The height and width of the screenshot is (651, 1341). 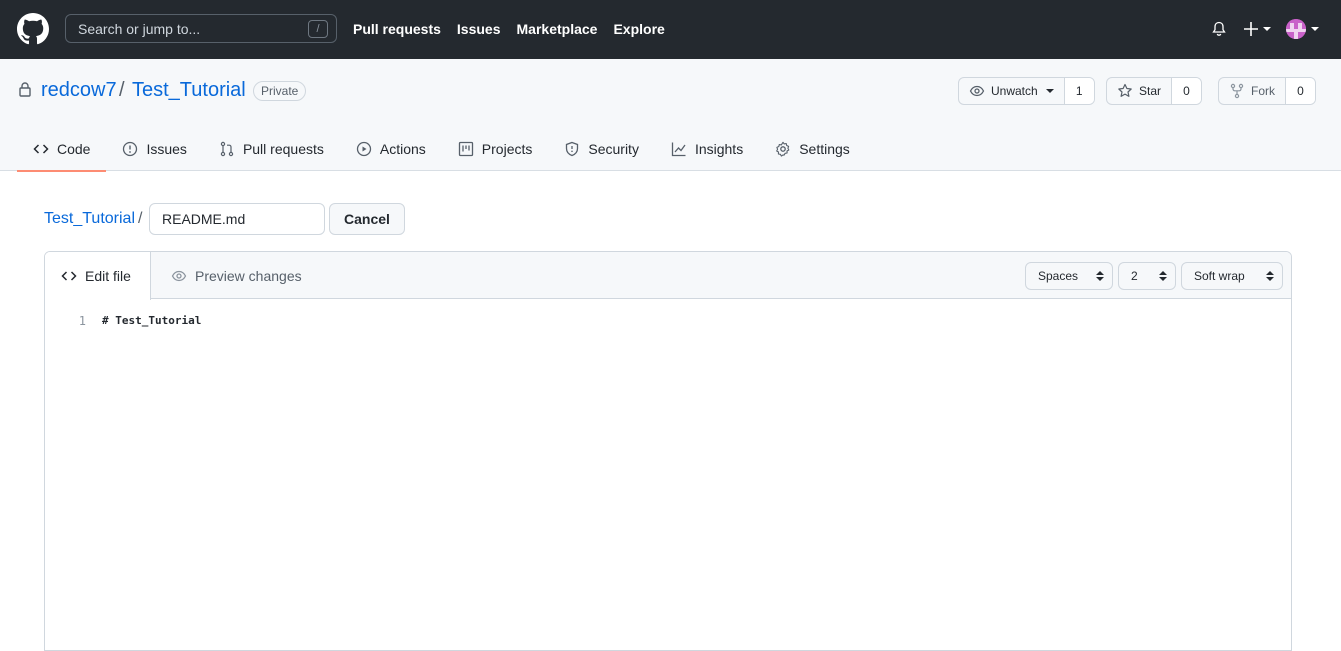 What do you see at coordinates (108, 276) in the screenshot?
I see `edit-file-tab-label: Edit file` at bounding box center [108, 276].